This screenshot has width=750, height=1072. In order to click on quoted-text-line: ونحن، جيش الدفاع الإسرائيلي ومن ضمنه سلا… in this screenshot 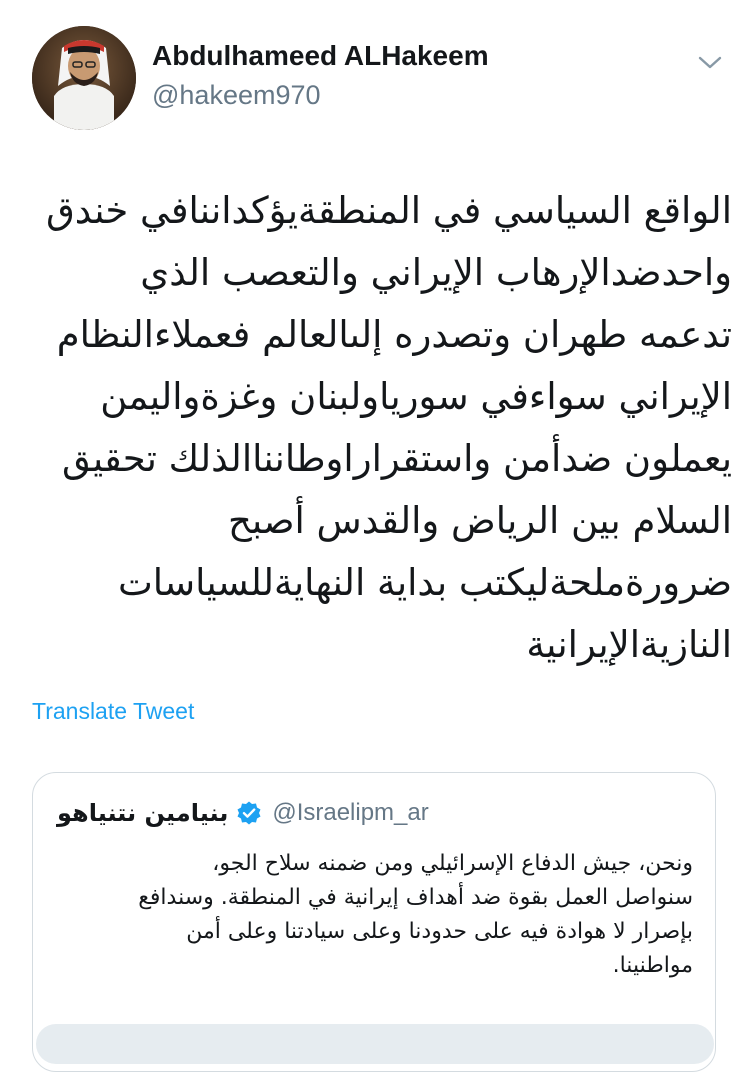, I will do `click(452, 863)`.